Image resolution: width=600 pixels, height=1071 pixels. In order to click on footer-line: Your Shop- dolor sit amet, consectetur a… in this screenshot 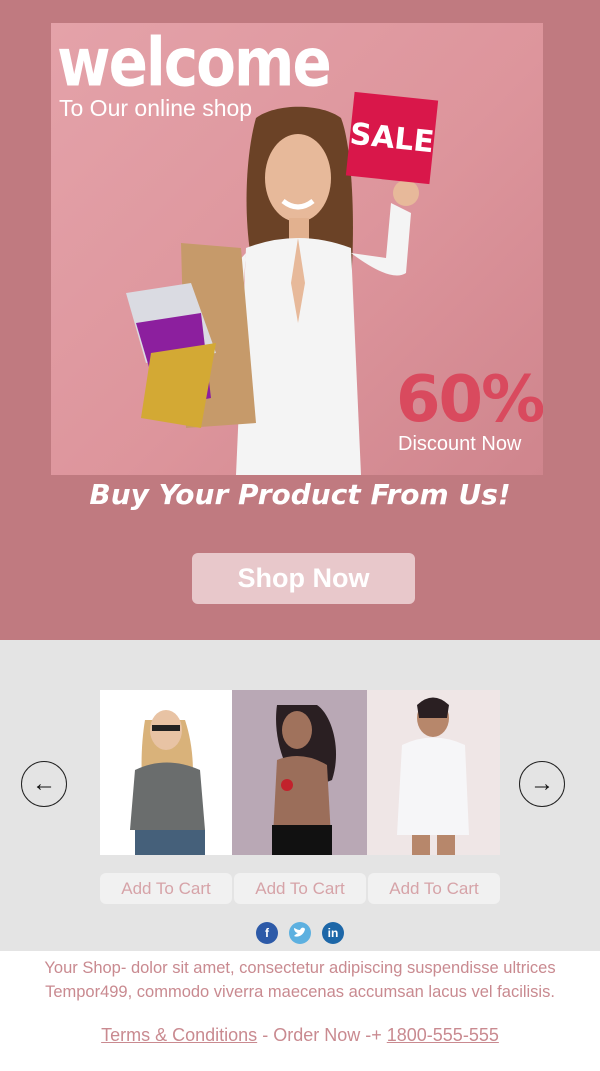, I will do `click(300, 968)`.